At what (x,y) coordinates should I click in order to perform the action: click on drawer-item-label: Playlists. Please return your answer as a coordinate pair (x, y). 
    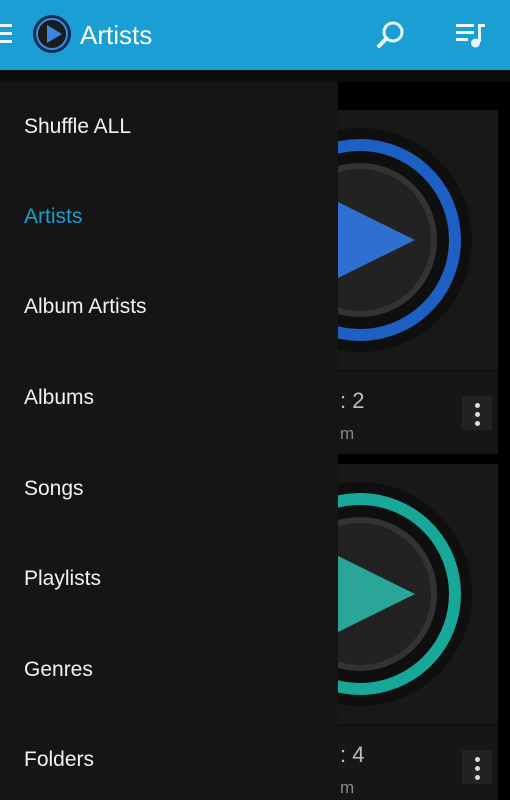
    Looking at the image, I should click on (63, 578).